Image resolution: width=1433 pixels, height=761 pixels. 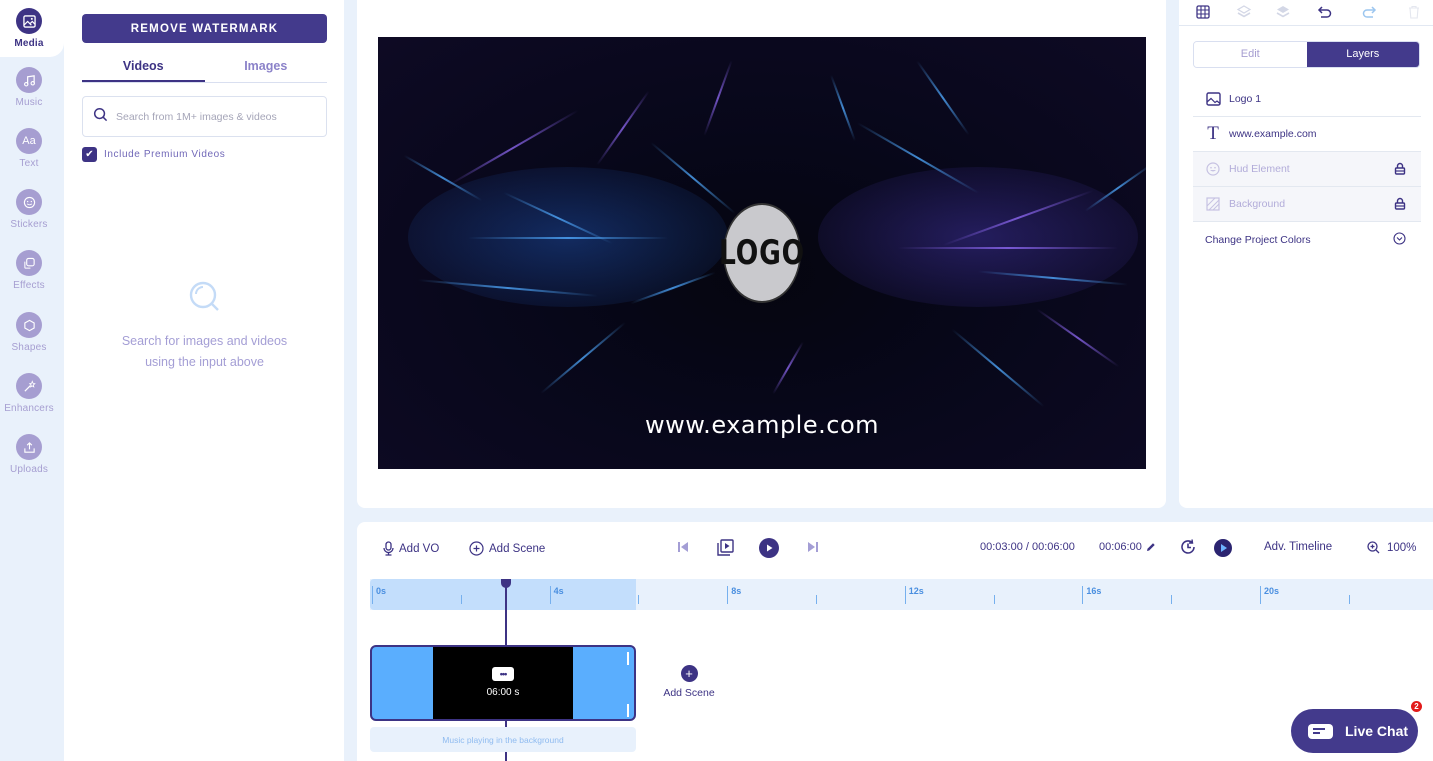 I want to click on add-scene-tile: + Add Scene, so click(x=689, y=682).